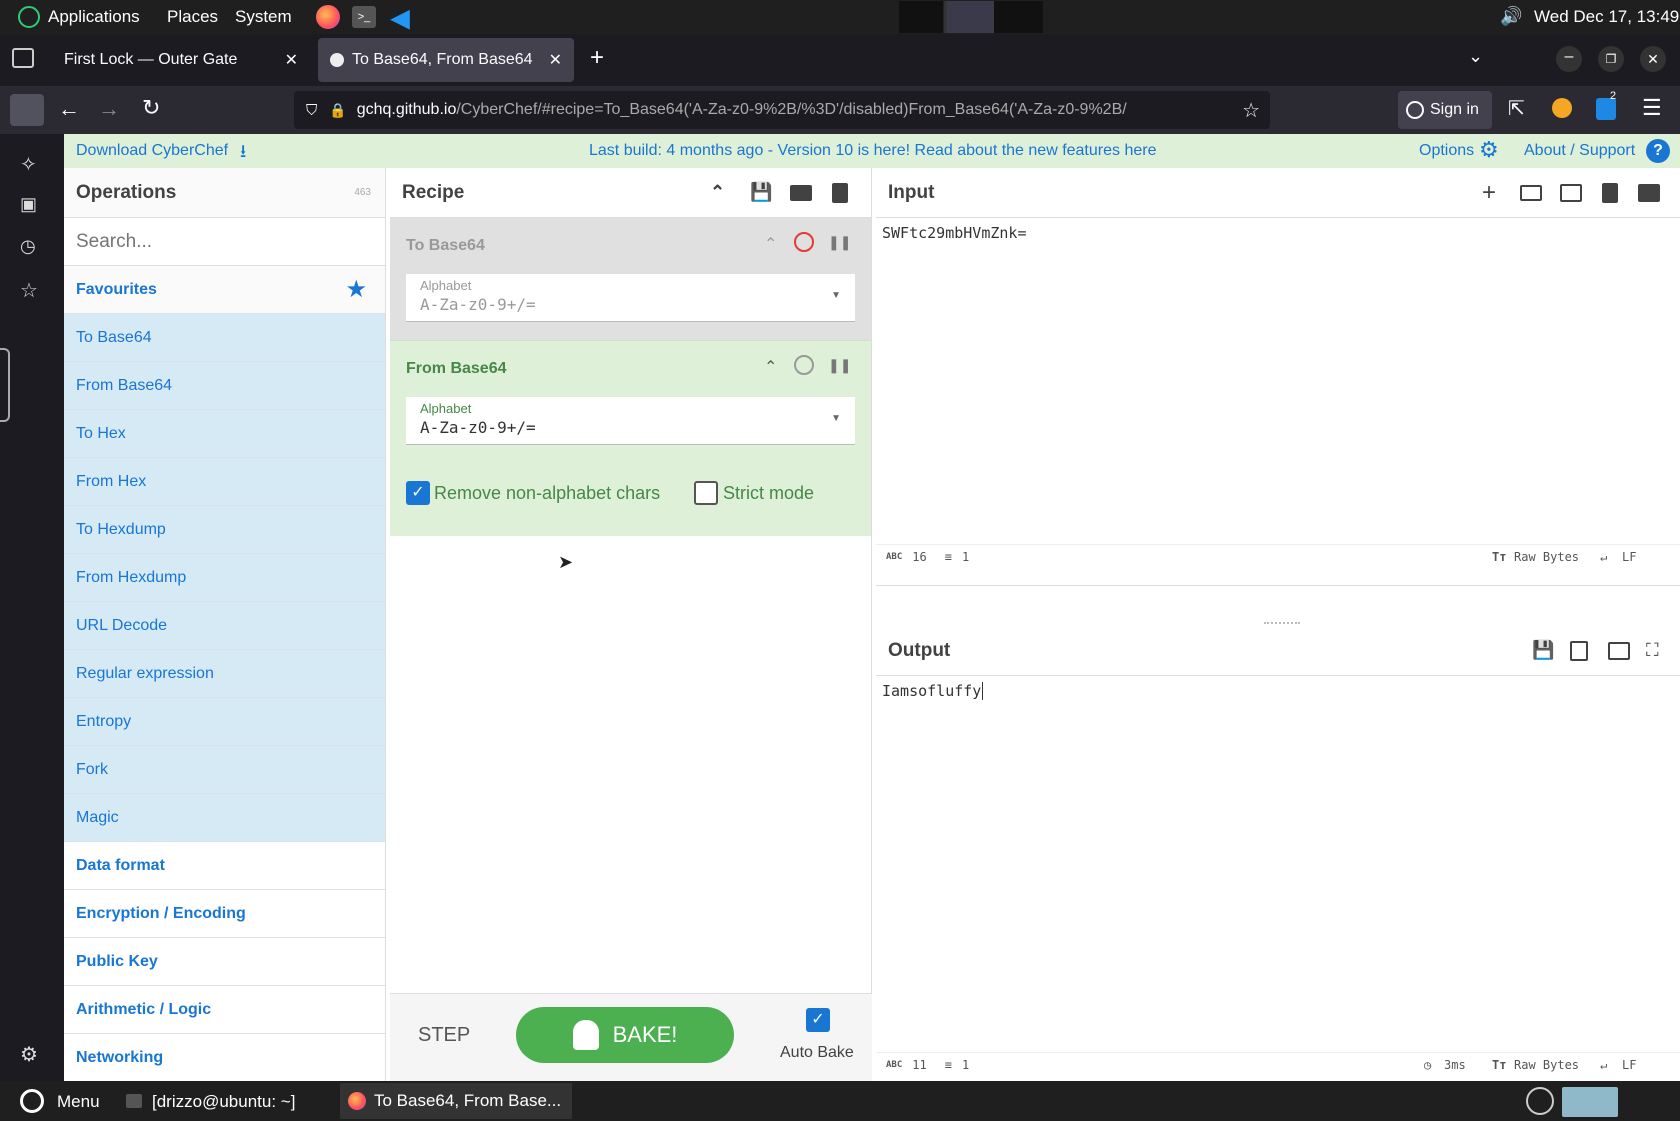 This screenshot has width=1680, height=1121. I want to click on operation-item: Regular expression, so click(224, 674).